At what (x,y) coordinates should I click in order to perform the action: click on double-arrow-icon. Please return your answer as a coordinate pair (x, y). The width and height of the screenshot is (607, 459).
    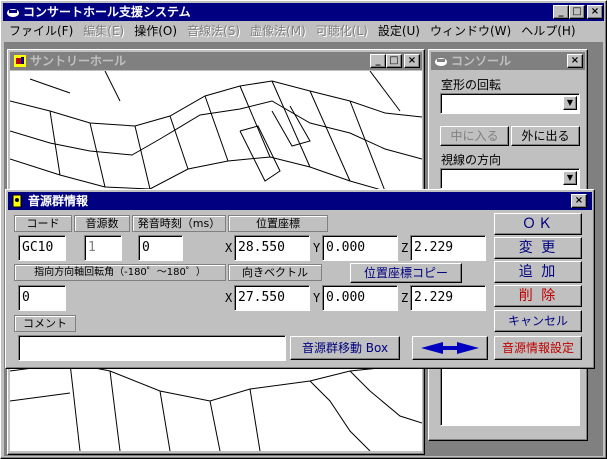
    Looking at the image, I should click on (450, 348).